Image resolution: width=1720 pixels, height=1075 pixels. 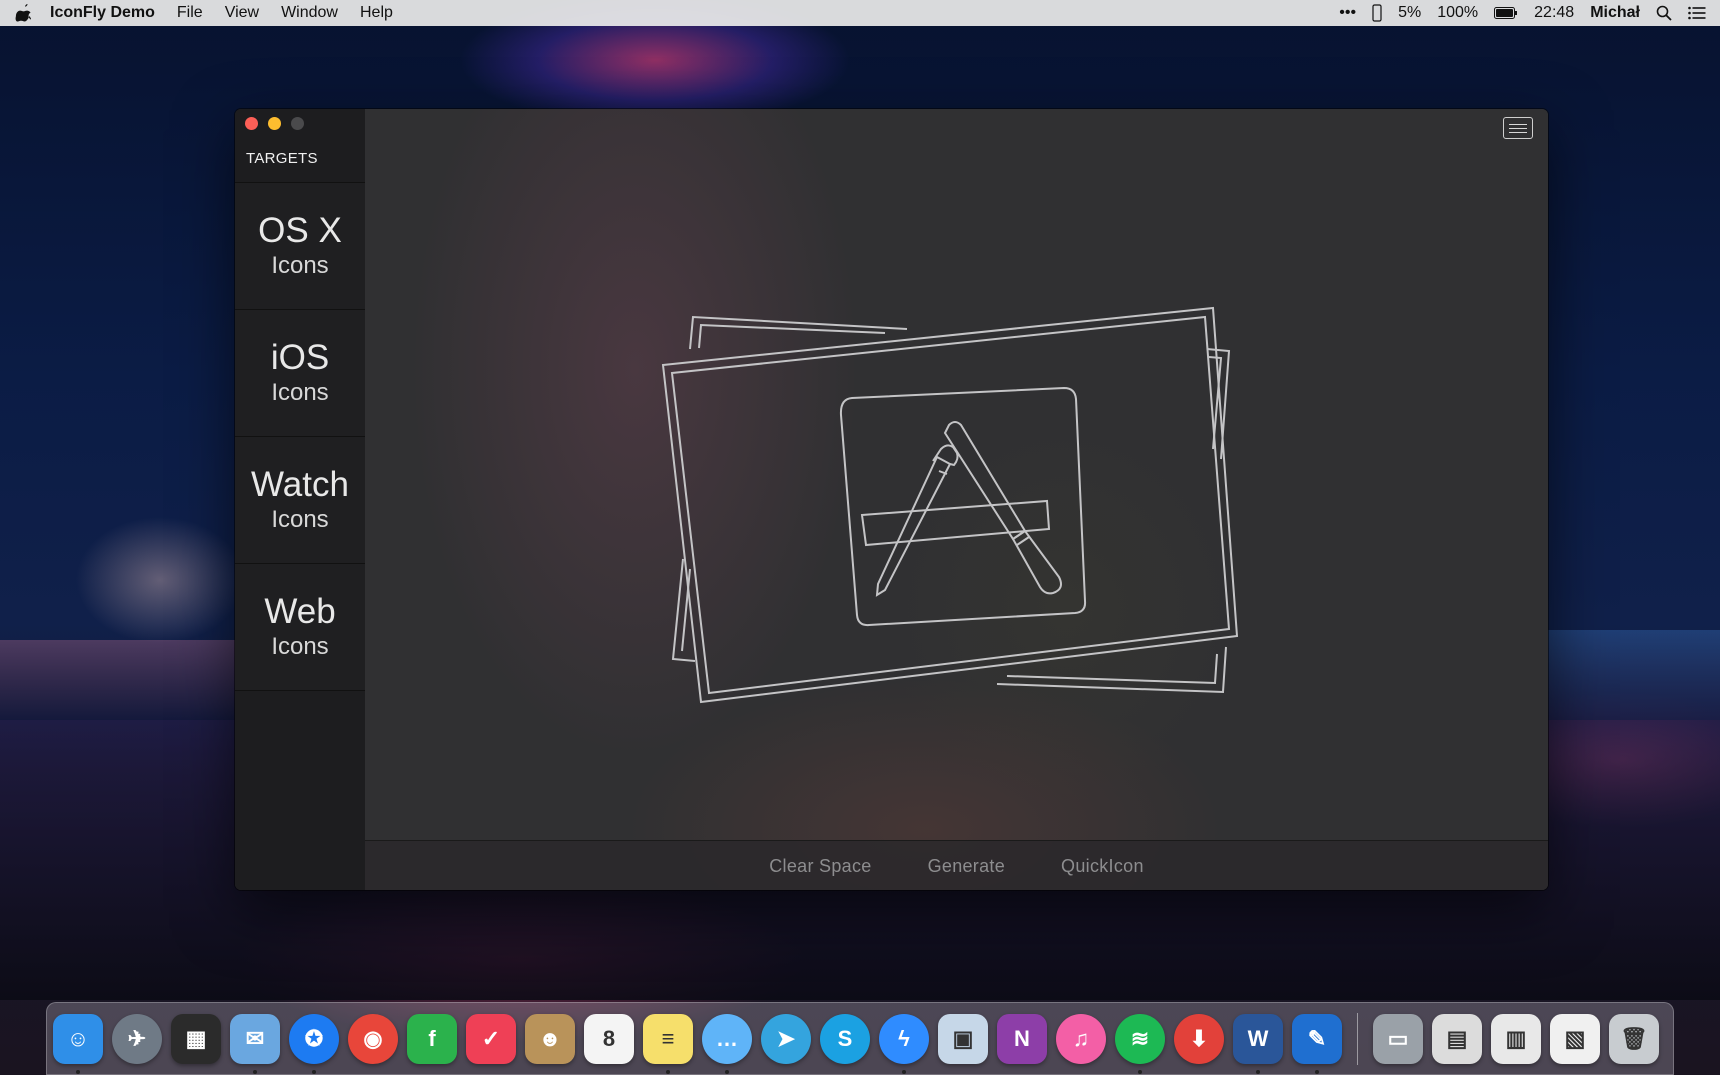 I want to click on window-controls, so click(x=274, y=123).